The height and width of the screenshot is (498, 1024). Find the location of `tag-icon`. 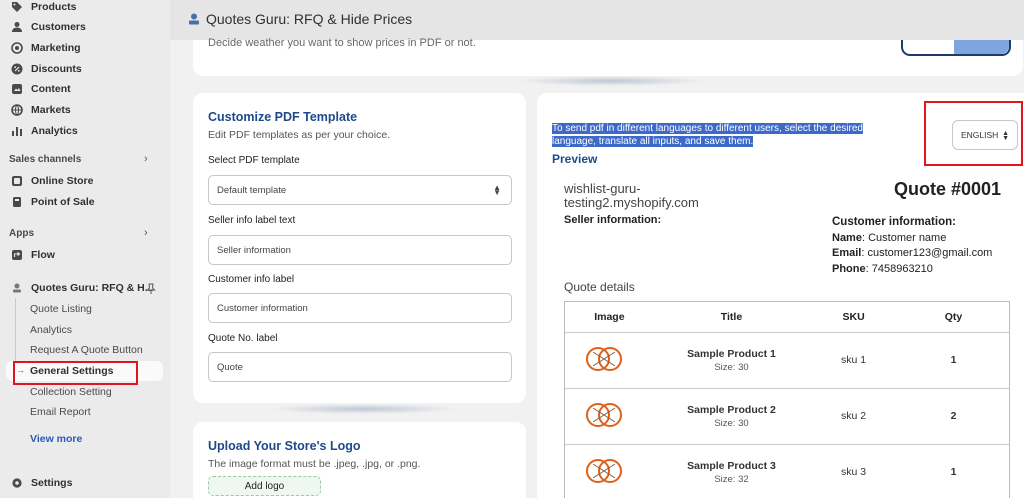

tag-icon is located at coordinates (16, 7).